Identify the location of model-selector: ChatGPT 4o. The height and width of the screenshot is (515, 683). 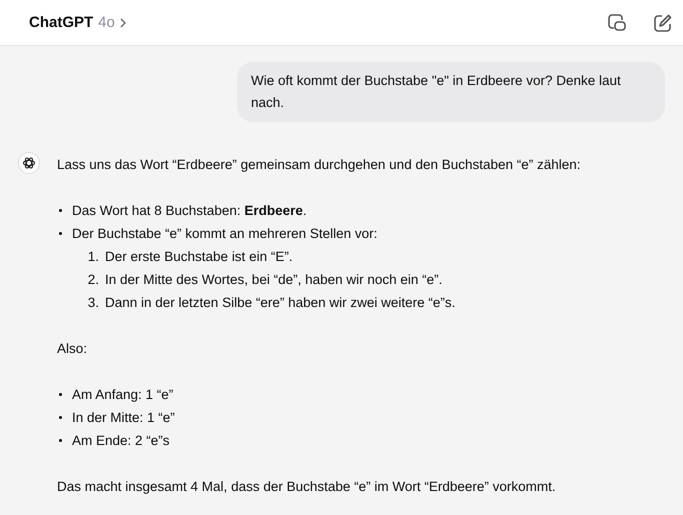
(77, 22).